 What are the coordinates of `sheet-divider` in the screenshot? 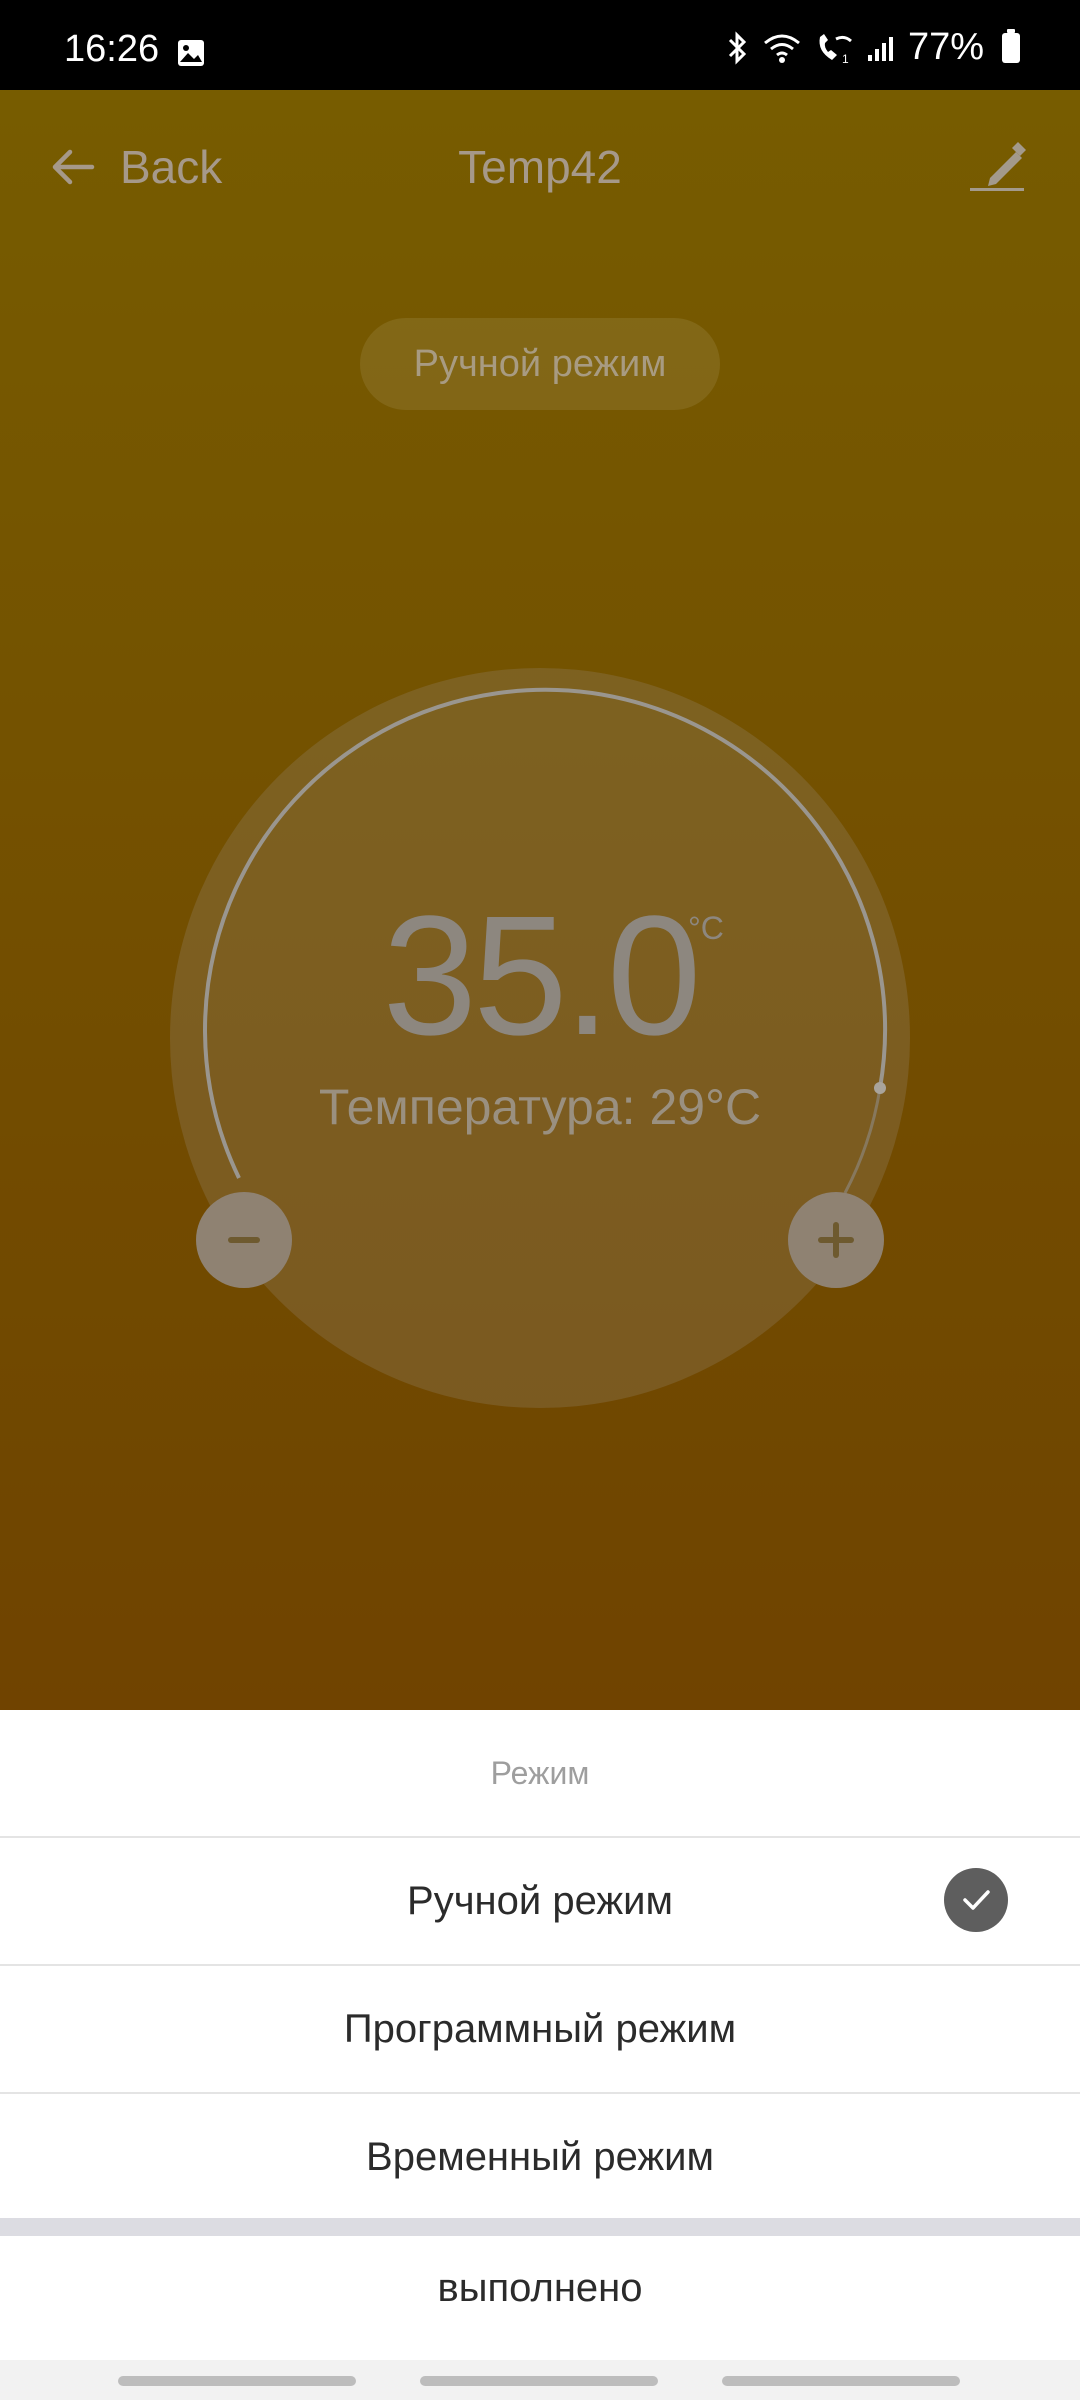 It's located at (540, 2227).